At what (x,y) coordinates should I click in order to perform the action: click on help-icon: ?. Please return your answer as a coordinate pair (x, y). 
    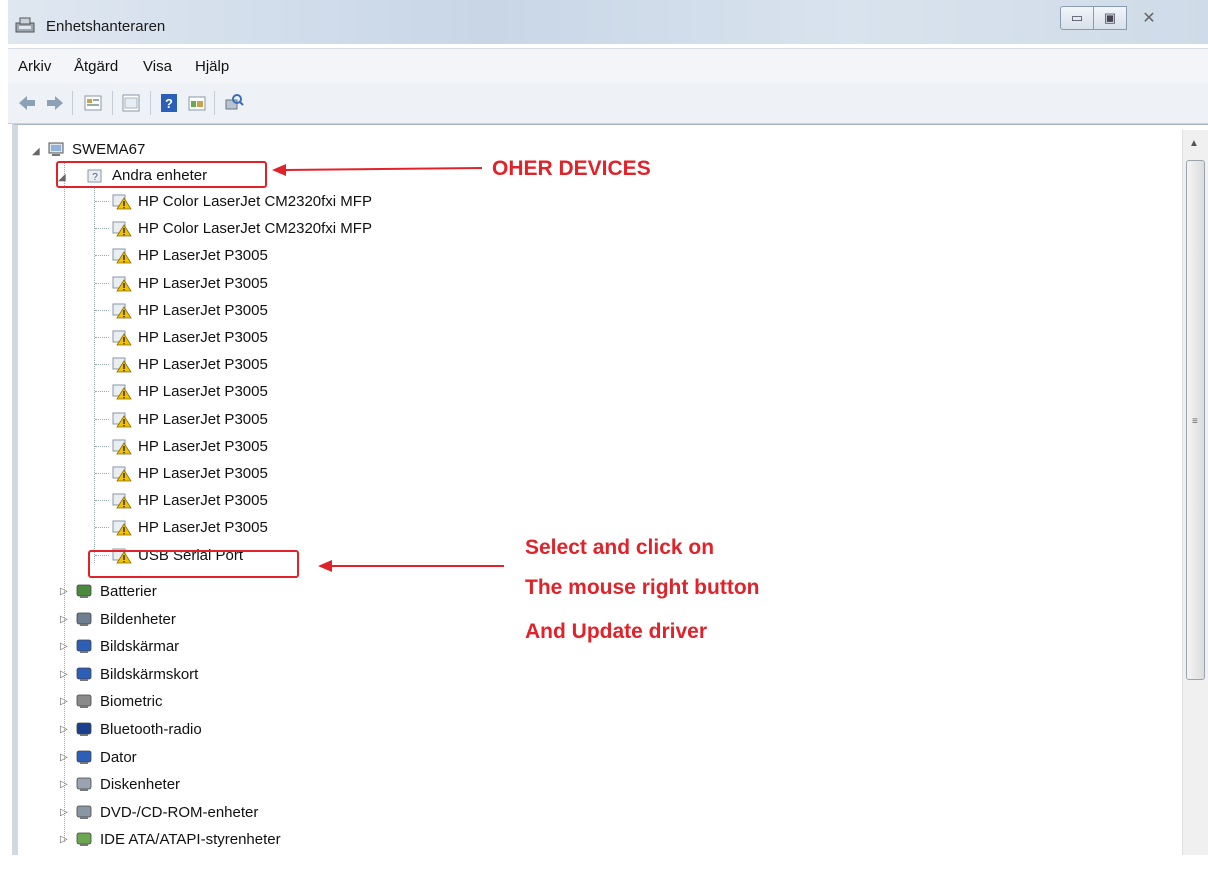
    Looking at the image, I should click on (169, 103).